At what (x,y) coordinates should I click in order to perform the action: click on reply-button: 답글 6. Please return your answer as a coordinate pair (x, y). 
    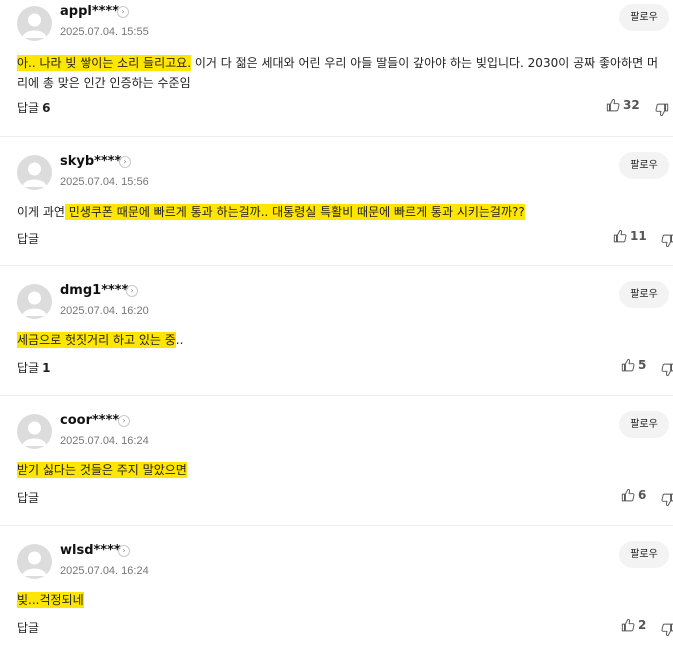
    Looking at the image, I should click on (33, 107).